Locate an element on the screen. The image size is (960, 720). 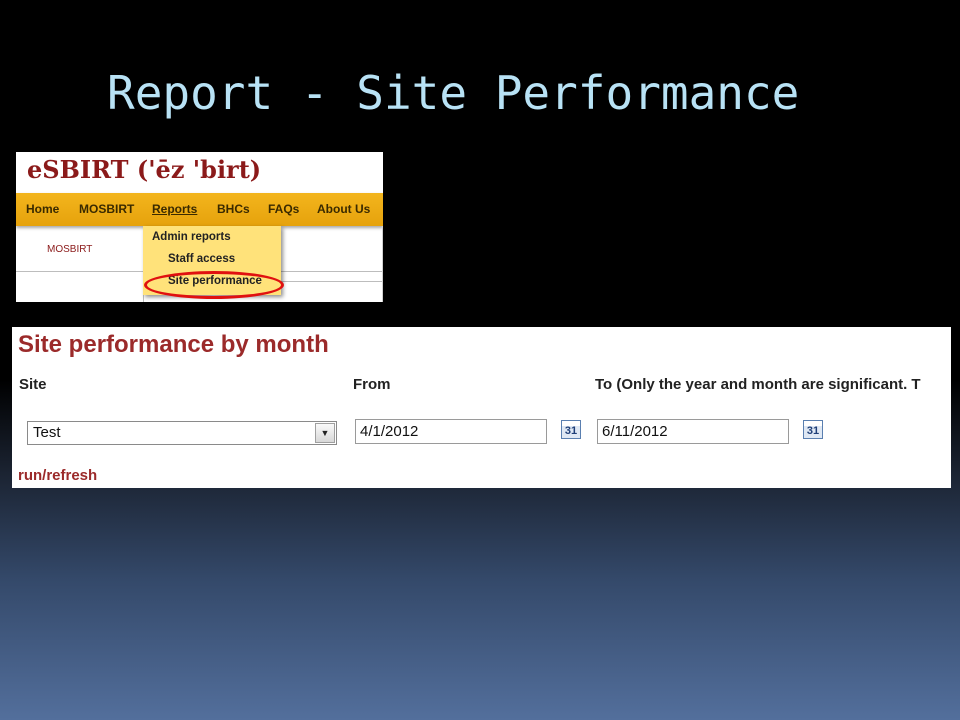
nav-mosbirt: MOSBIRT is located at coordinates (106, 209).